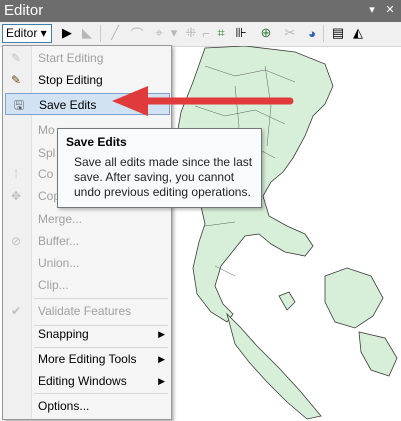 This screenshot has width=401, height=421. Describe the element at coordinates (203, 101) in the screenshot. I see `annotation-arrow-icon` at that location.